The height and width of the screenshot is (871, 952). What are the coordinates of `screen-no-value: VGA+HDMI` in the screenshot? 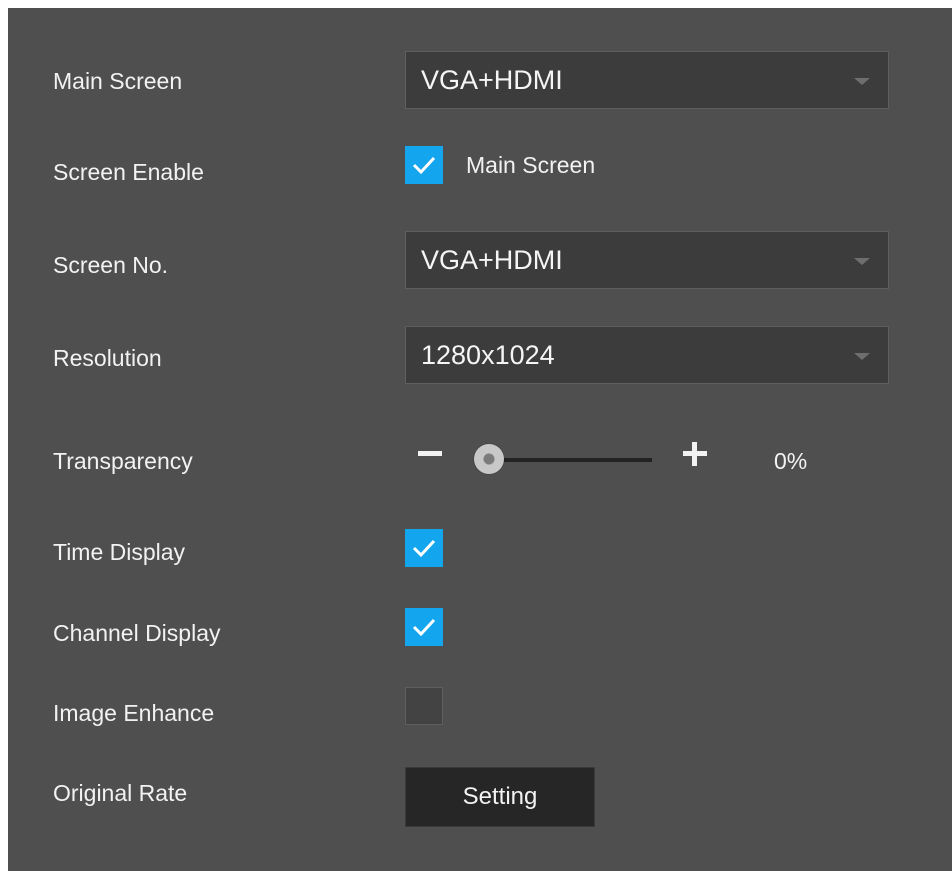 It's located at (492, 260).